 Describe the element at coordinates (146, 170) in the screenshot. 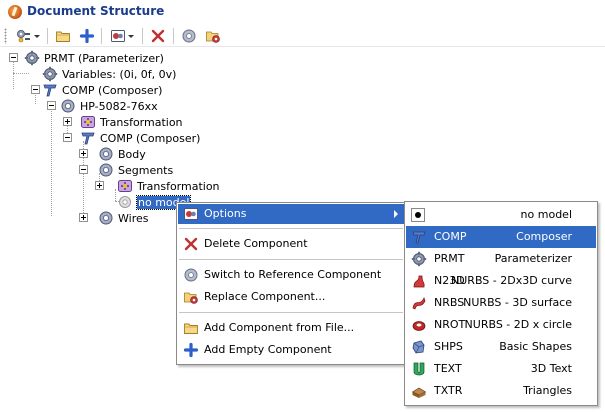

I see `tree-node-label: Segments` at that location.